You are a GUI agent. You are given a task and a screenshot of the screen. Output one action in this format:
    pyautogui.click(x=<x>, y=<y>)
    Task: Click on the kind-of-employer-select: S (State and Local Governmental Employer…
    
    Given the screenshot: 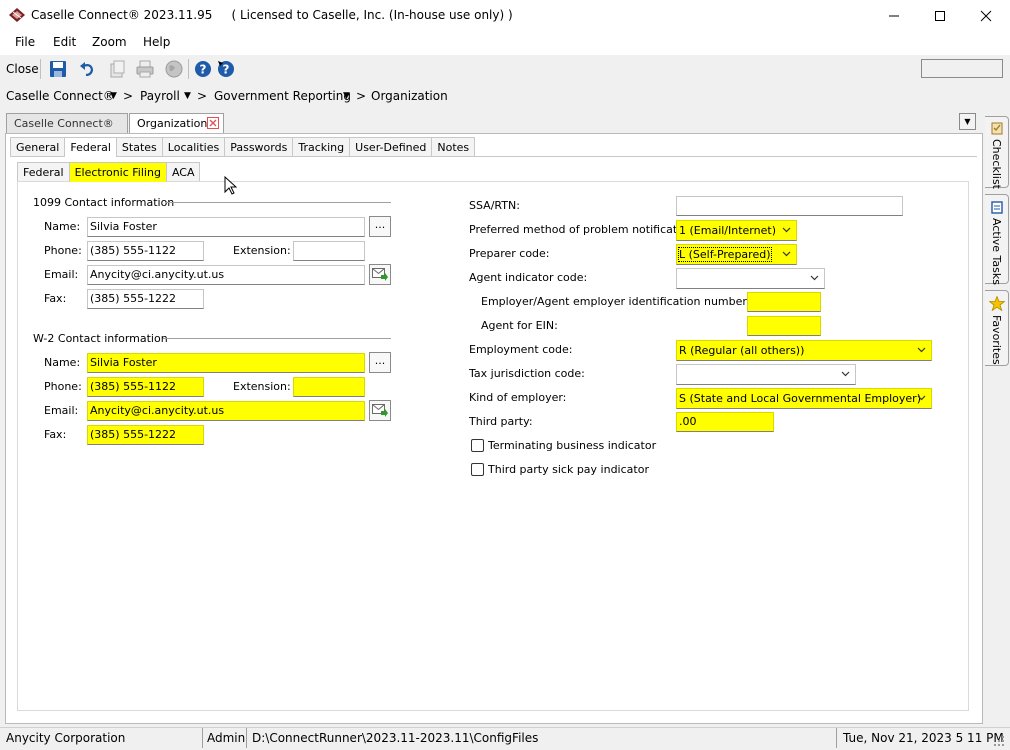 What is the action you would take?
    pyautogui.click(x=804, y=398)
    